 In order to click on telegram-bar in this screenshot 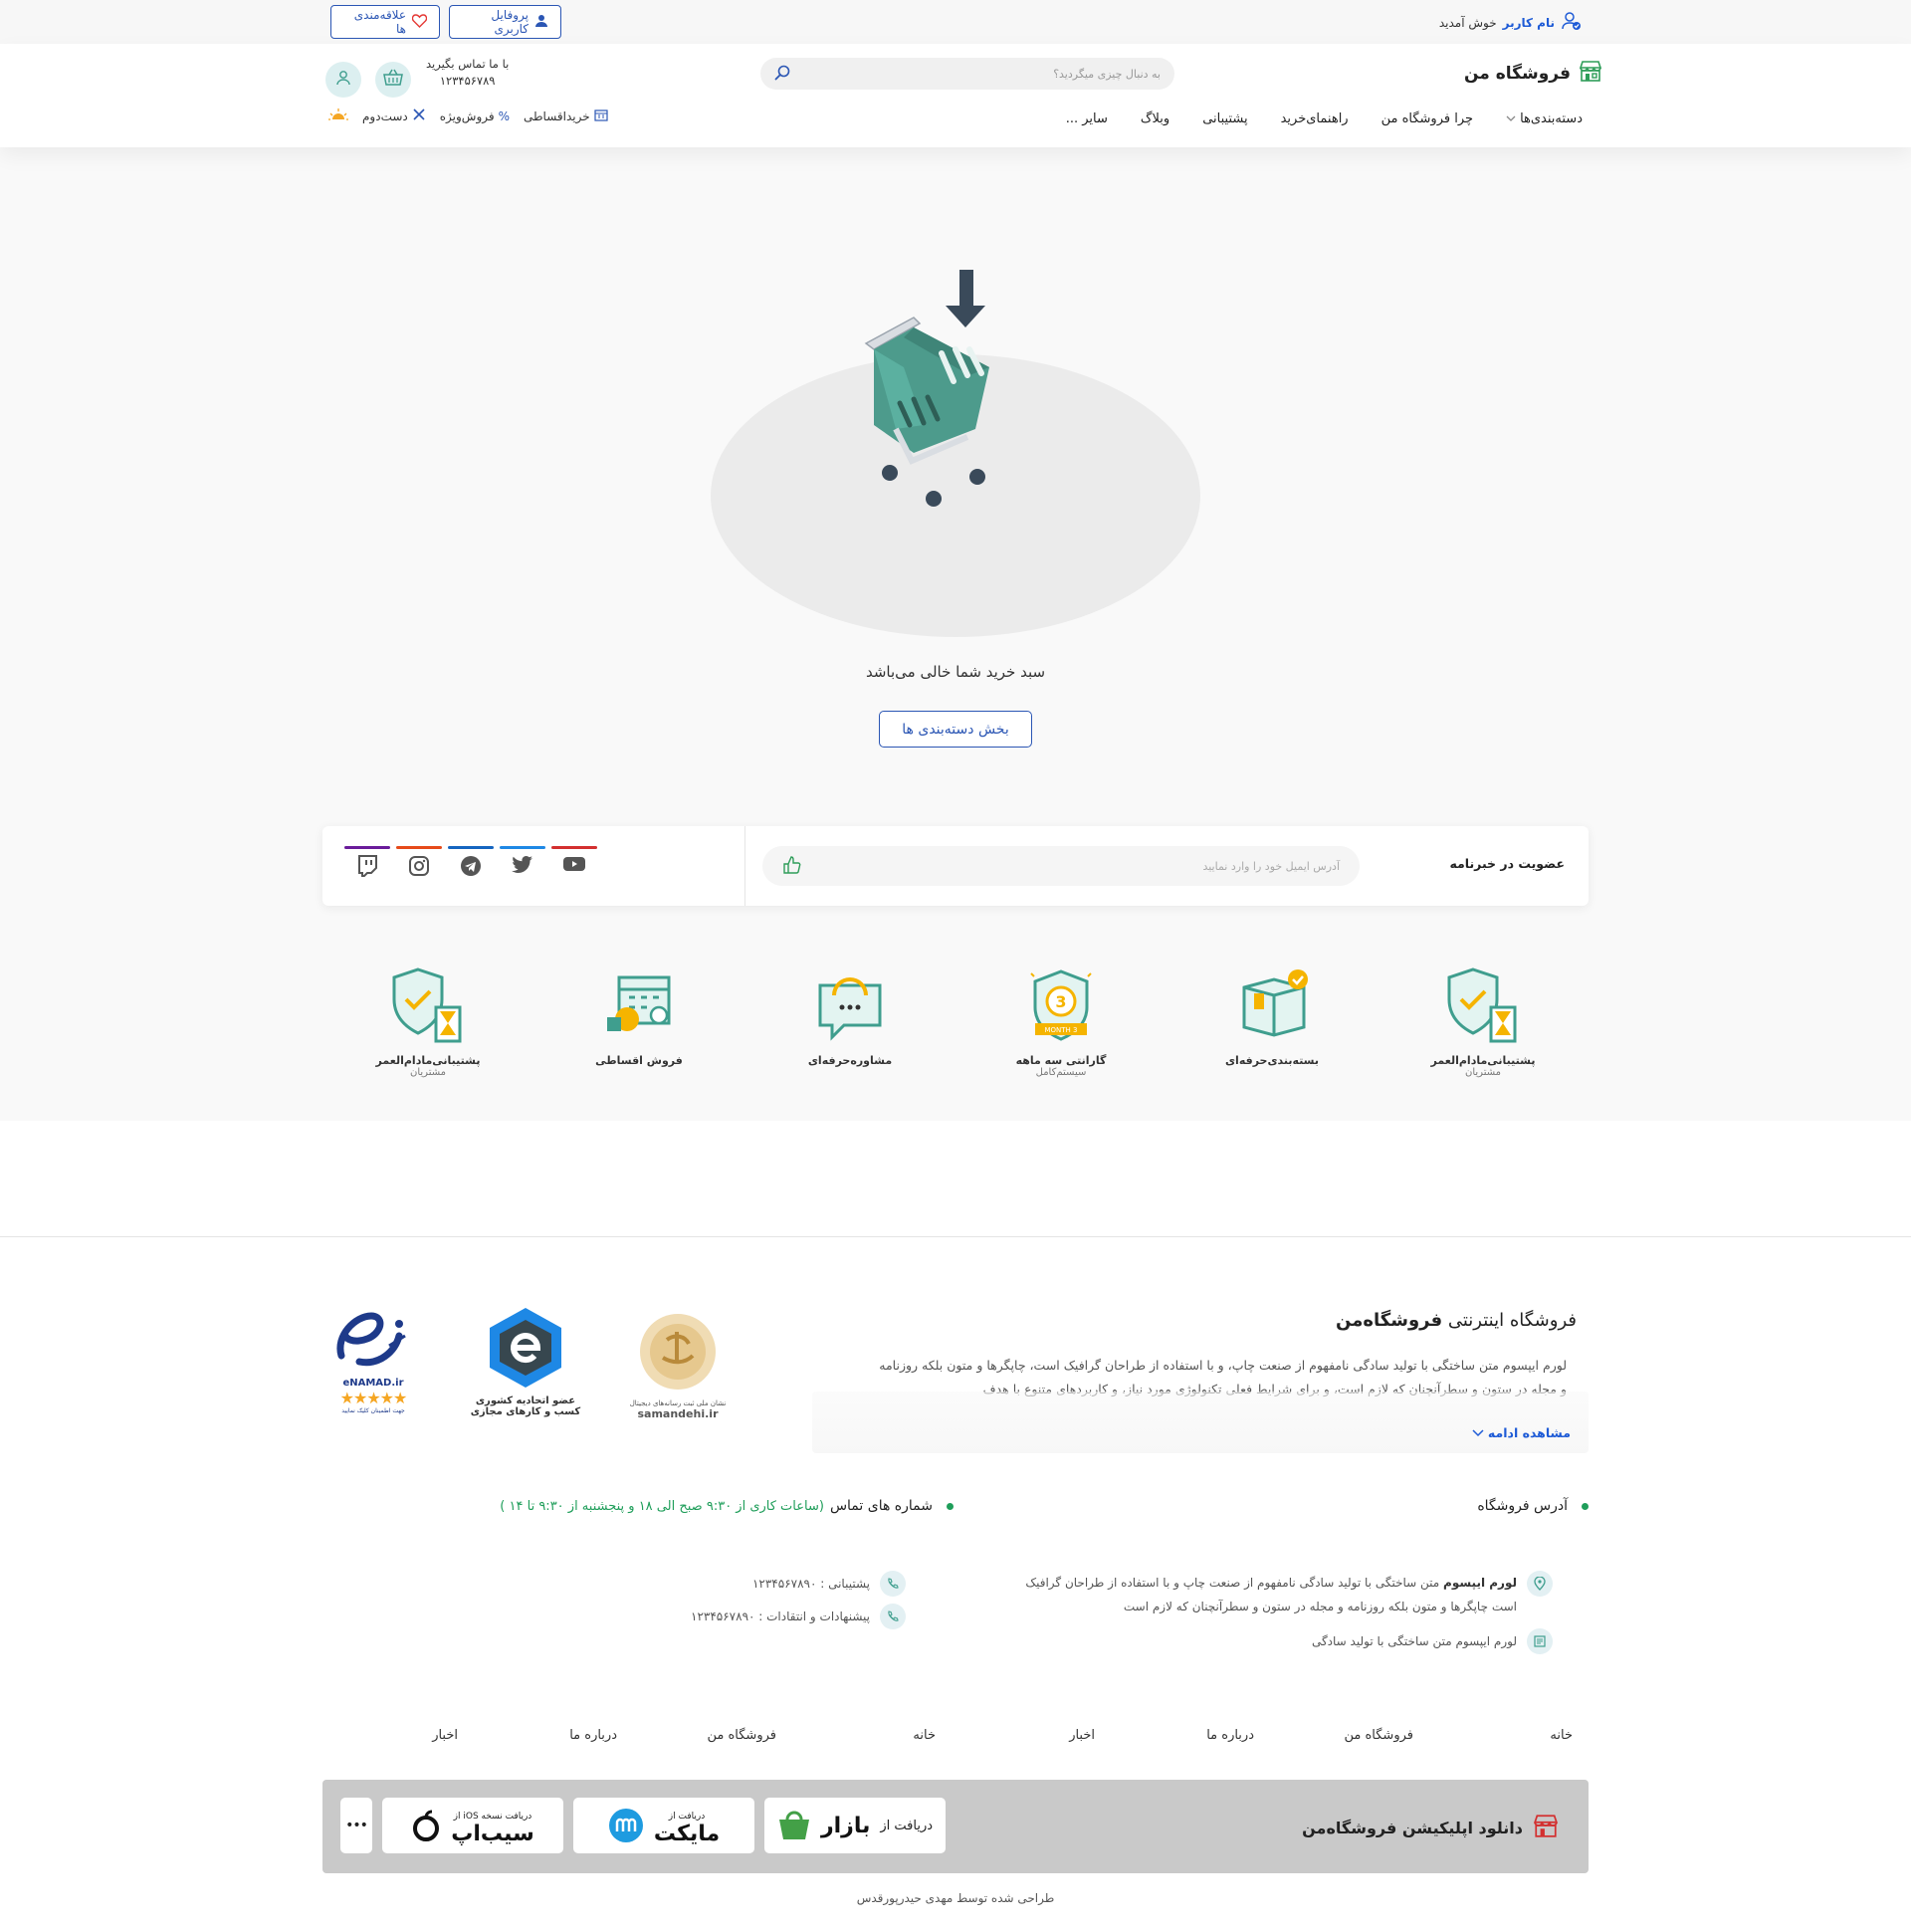, I will do `click(471, 847)`.